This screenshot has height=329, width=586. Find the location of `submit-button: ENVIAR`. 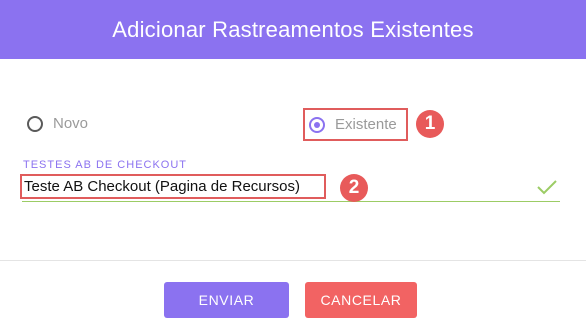

submit-button: ENVIAR is located at coordinates (226, 300).